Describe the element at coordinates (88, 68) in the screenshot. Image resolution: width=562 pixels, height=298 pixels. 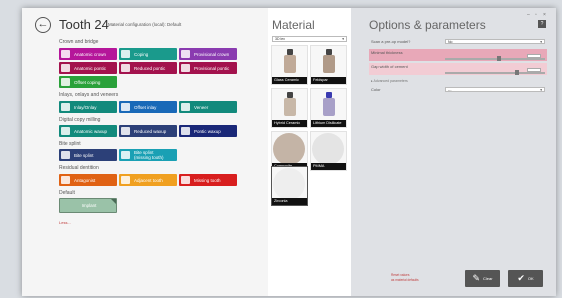
I see `tile-anatomic-pontic: Anatomic pontic` at that location.